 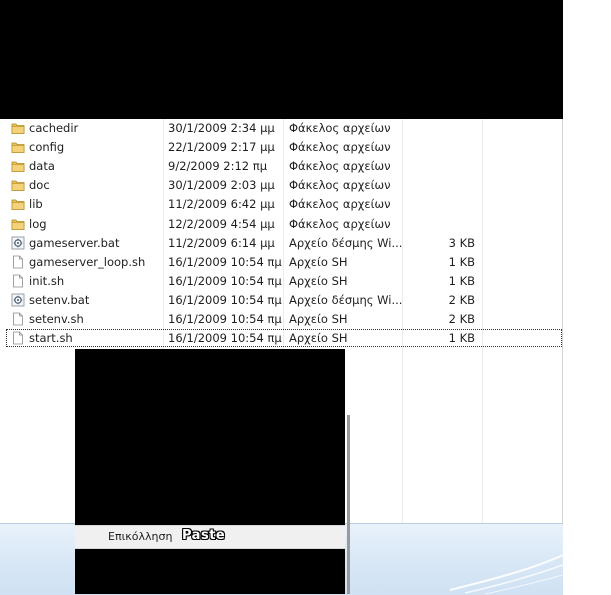 What do you see at coordinates (51, 338) in the screenshot?
I see `file-name: start.sh` at bounding box center [51, 338].